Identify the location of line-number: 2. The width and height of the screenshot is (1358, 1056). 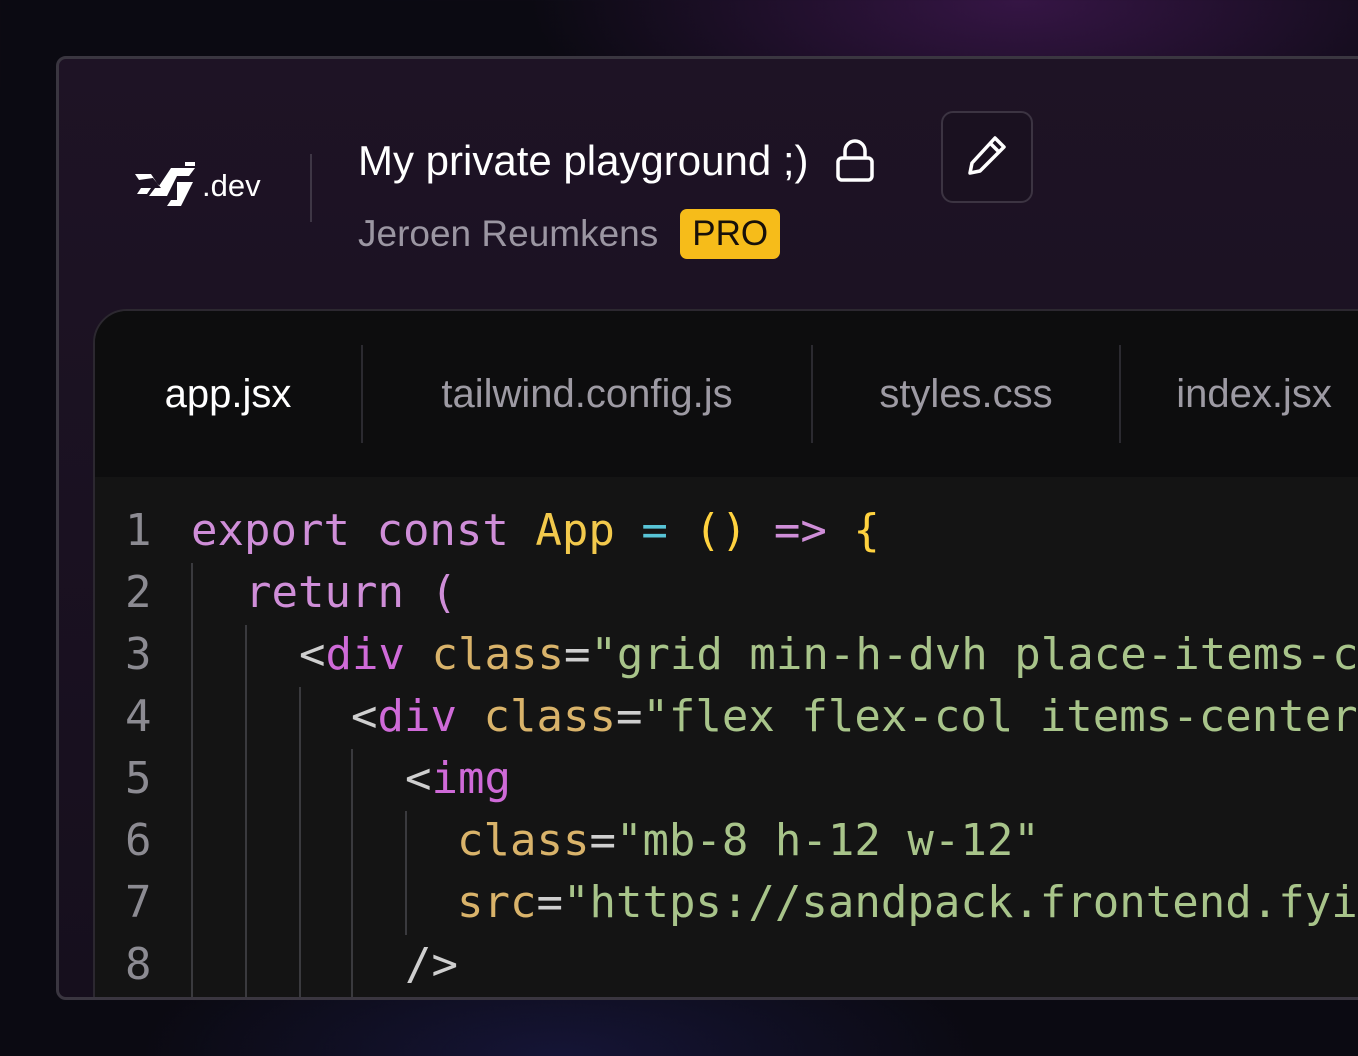
(138, 592).